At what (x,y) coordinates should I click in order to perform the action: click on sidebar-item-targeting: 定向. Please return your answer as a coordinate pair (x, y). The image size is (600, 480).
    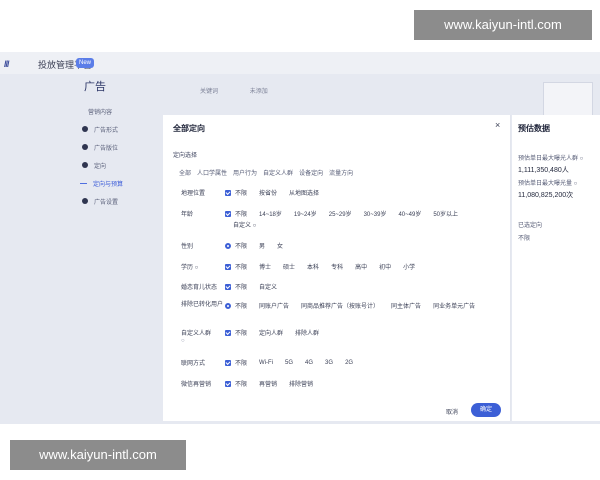
    Looking at the image, I should click on (121, 165).